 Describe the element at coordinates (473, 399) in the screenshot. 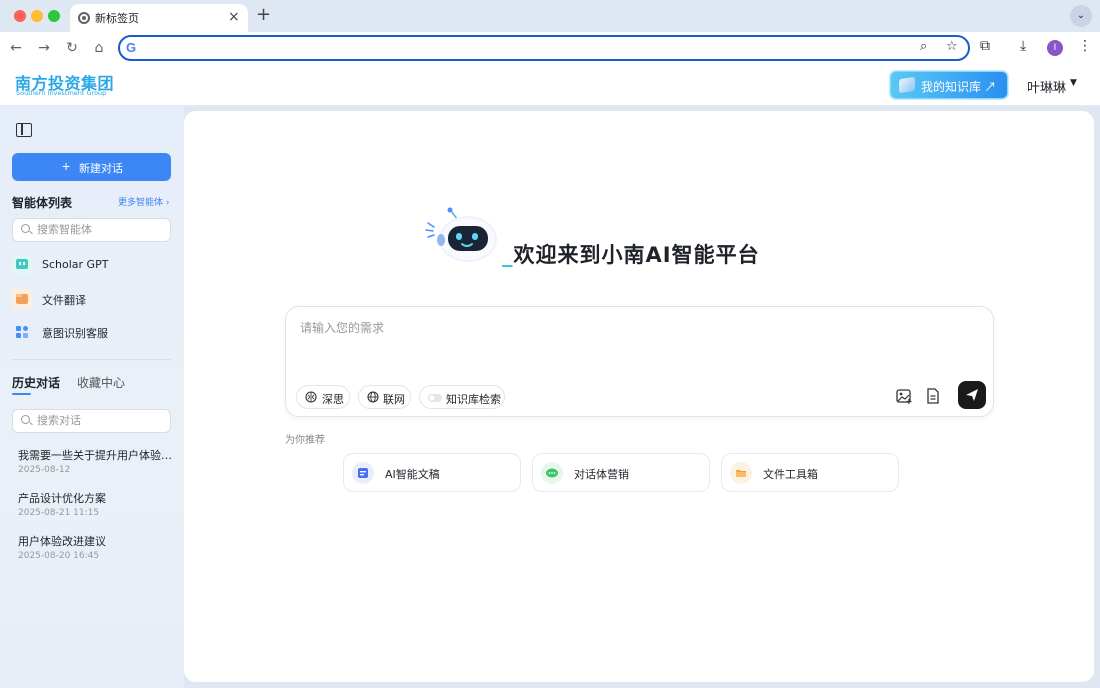

I see `kb-search-label: 知识库检索` at that location.